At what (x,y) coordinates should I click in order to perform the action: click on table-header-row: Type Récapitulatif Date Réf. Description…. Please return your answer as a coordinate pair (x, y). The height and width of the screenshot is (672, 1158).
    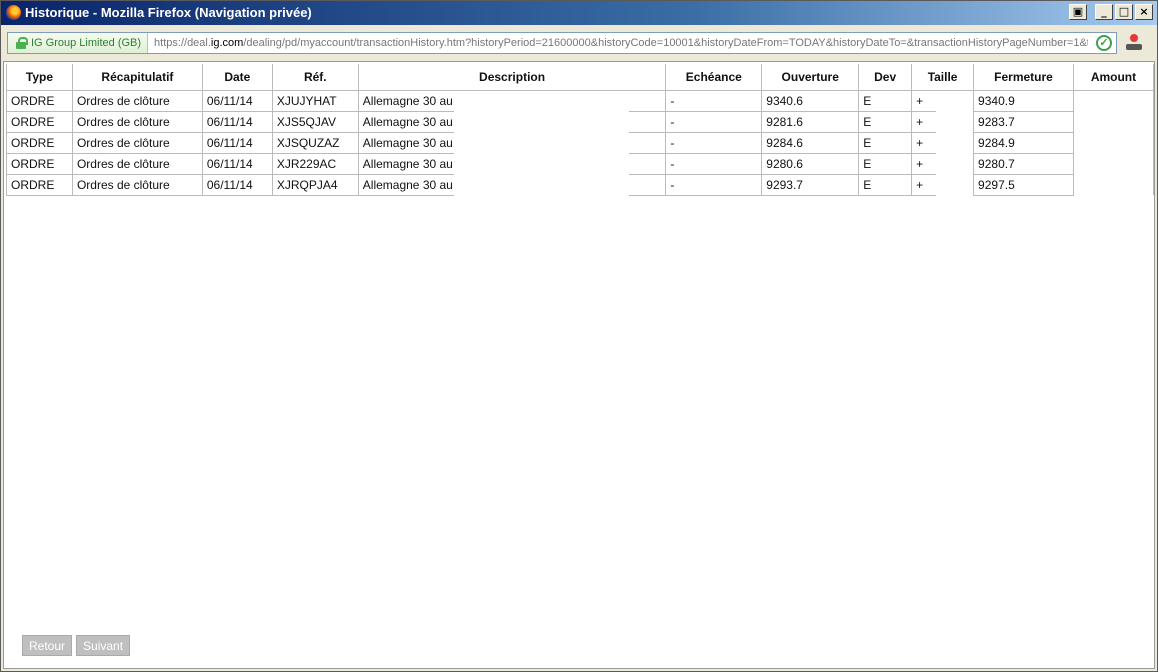
    Looking at the image, I should click on (580, 77).